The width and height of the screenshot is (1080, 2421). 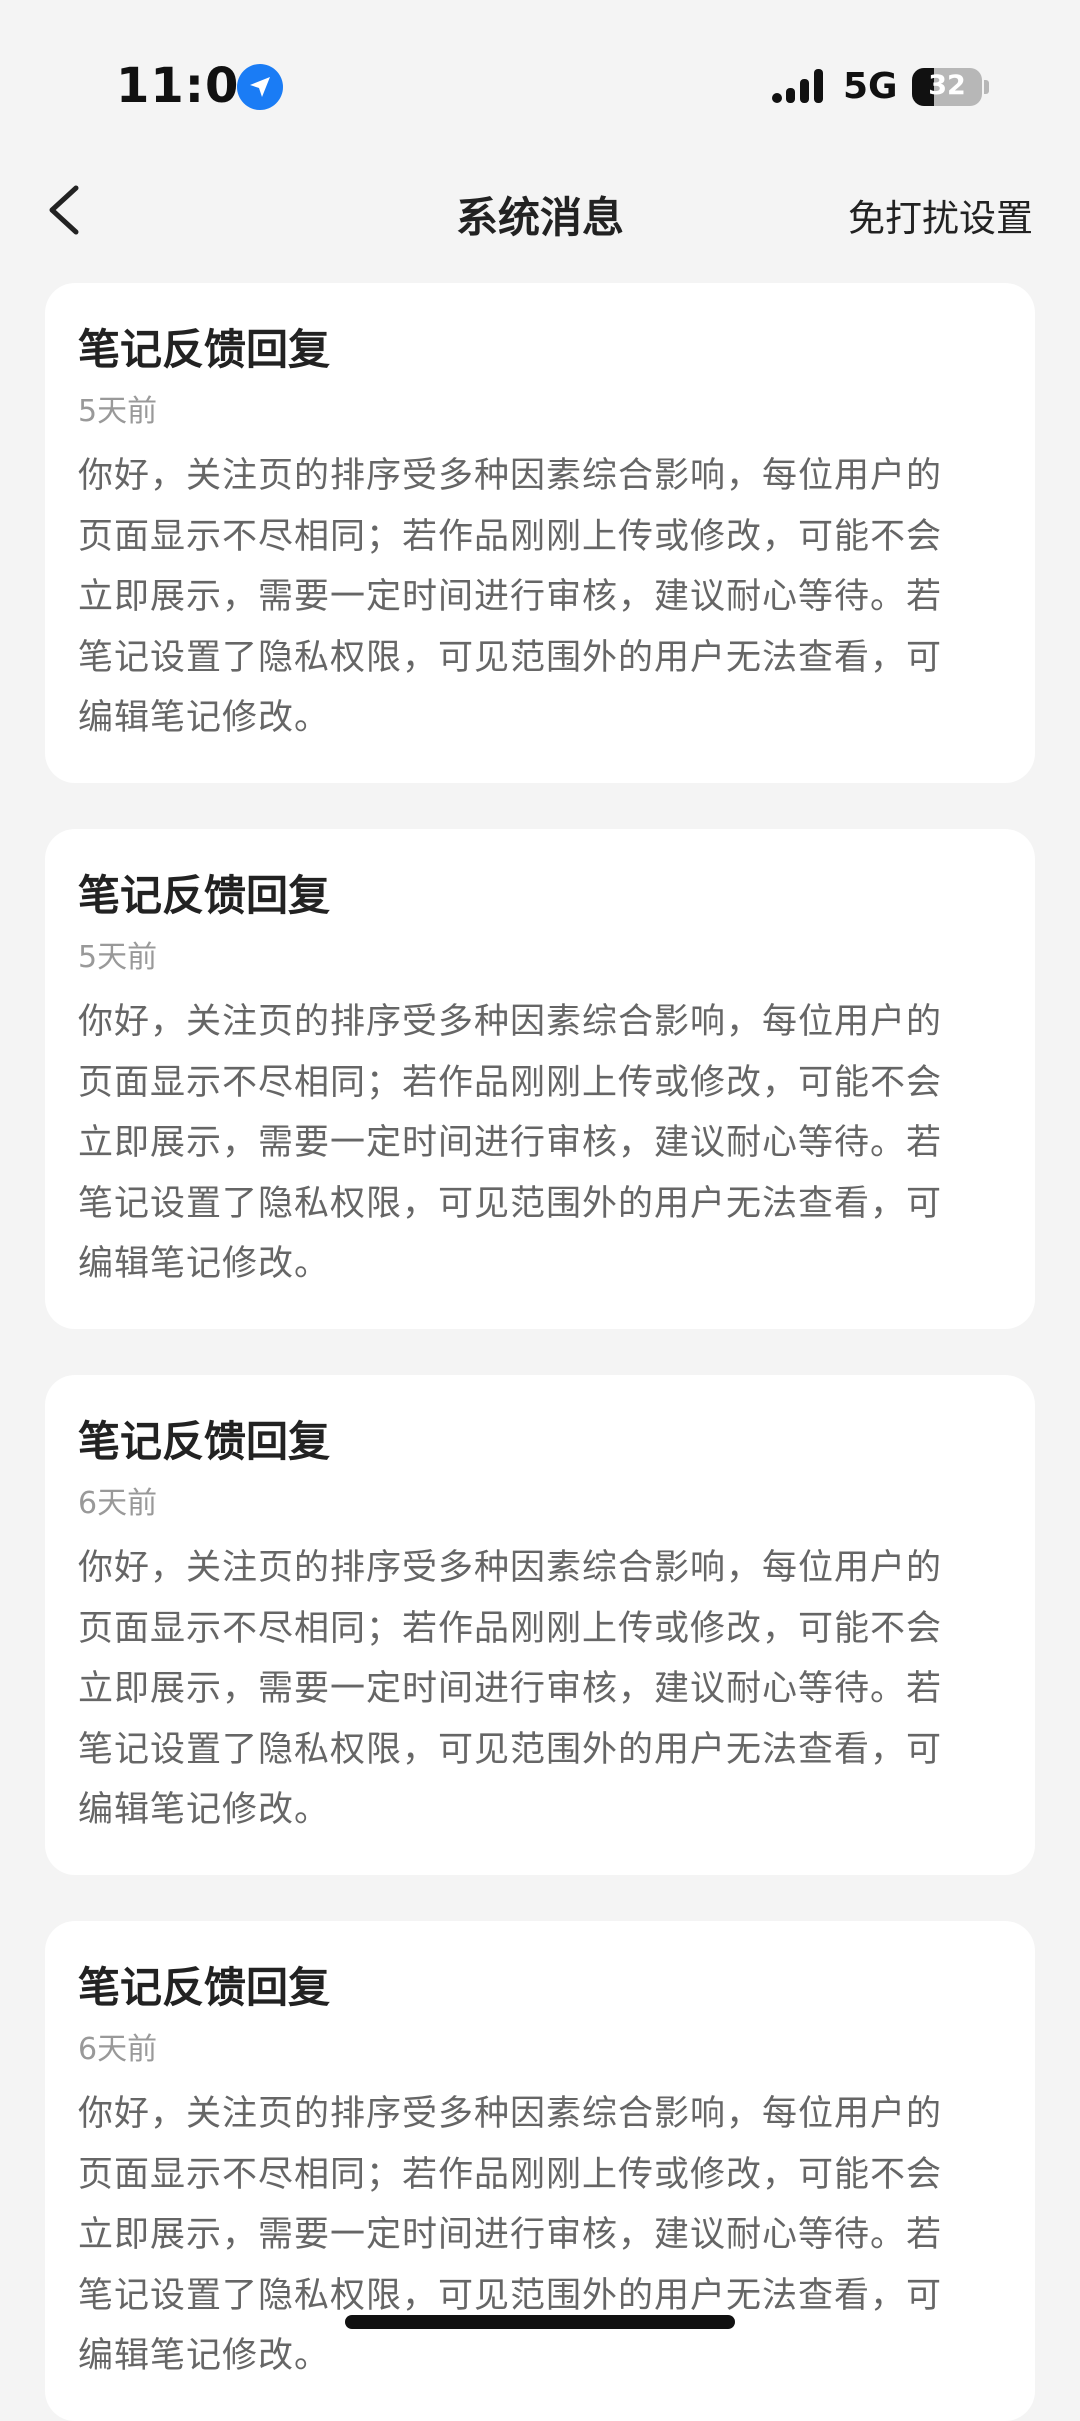 What do you see at coordinates (940, 215) in the screenshot?
I see `do-not-disturb-settings-button: 免打扰设置` at bounding box center [940, 215].